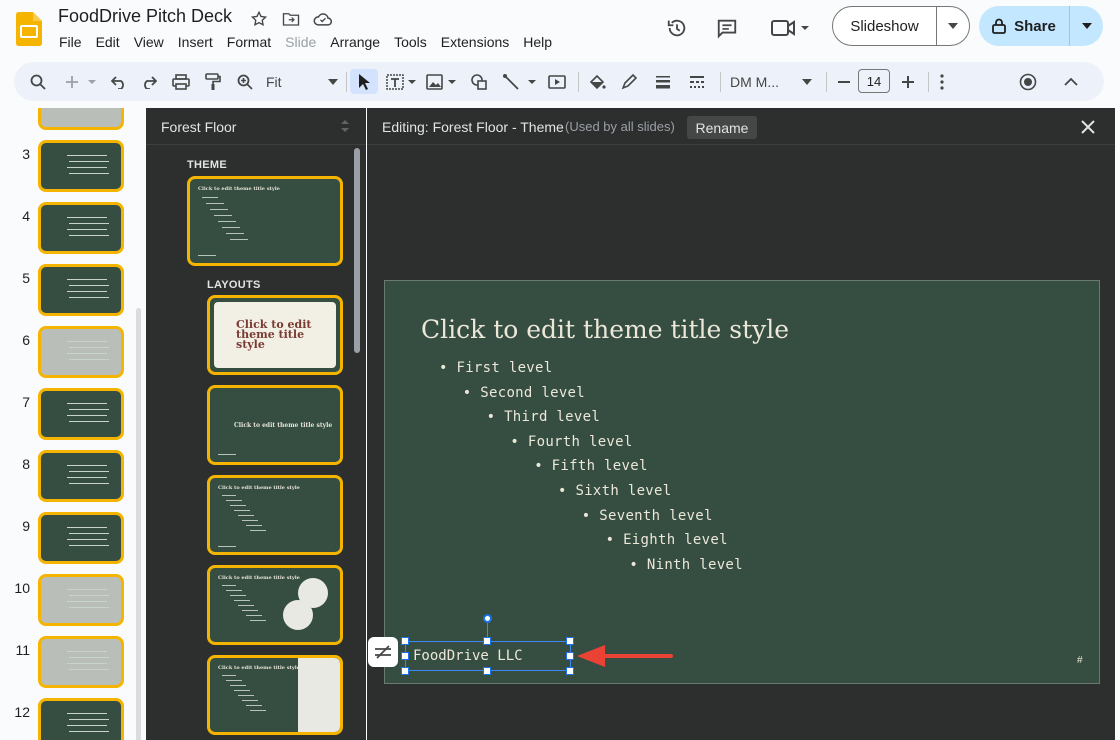 Image resolution: width=1120 pixels, height=740 pixels. What do you see at coordinates (275, 515) in the screenshot?
I see `layout-thumbnail-title-body: Click to edit theme title style` at bounding box center [275, 515].